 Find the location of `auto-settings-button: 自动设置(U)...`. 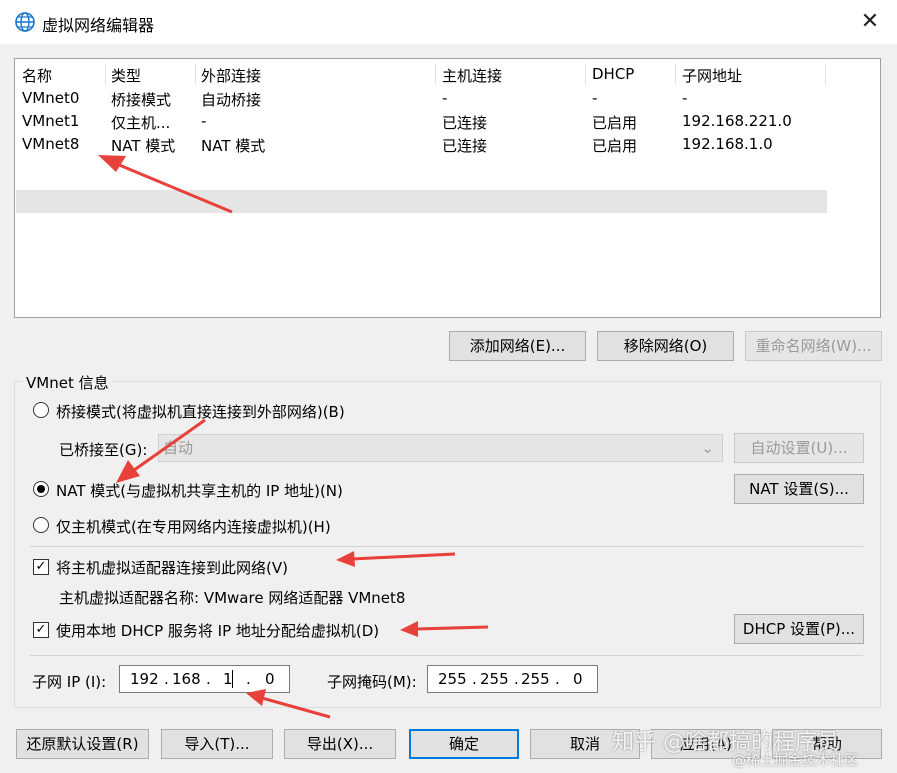

auto-settings-button: 自动设置(U)... is located at coordinates (799, 448).